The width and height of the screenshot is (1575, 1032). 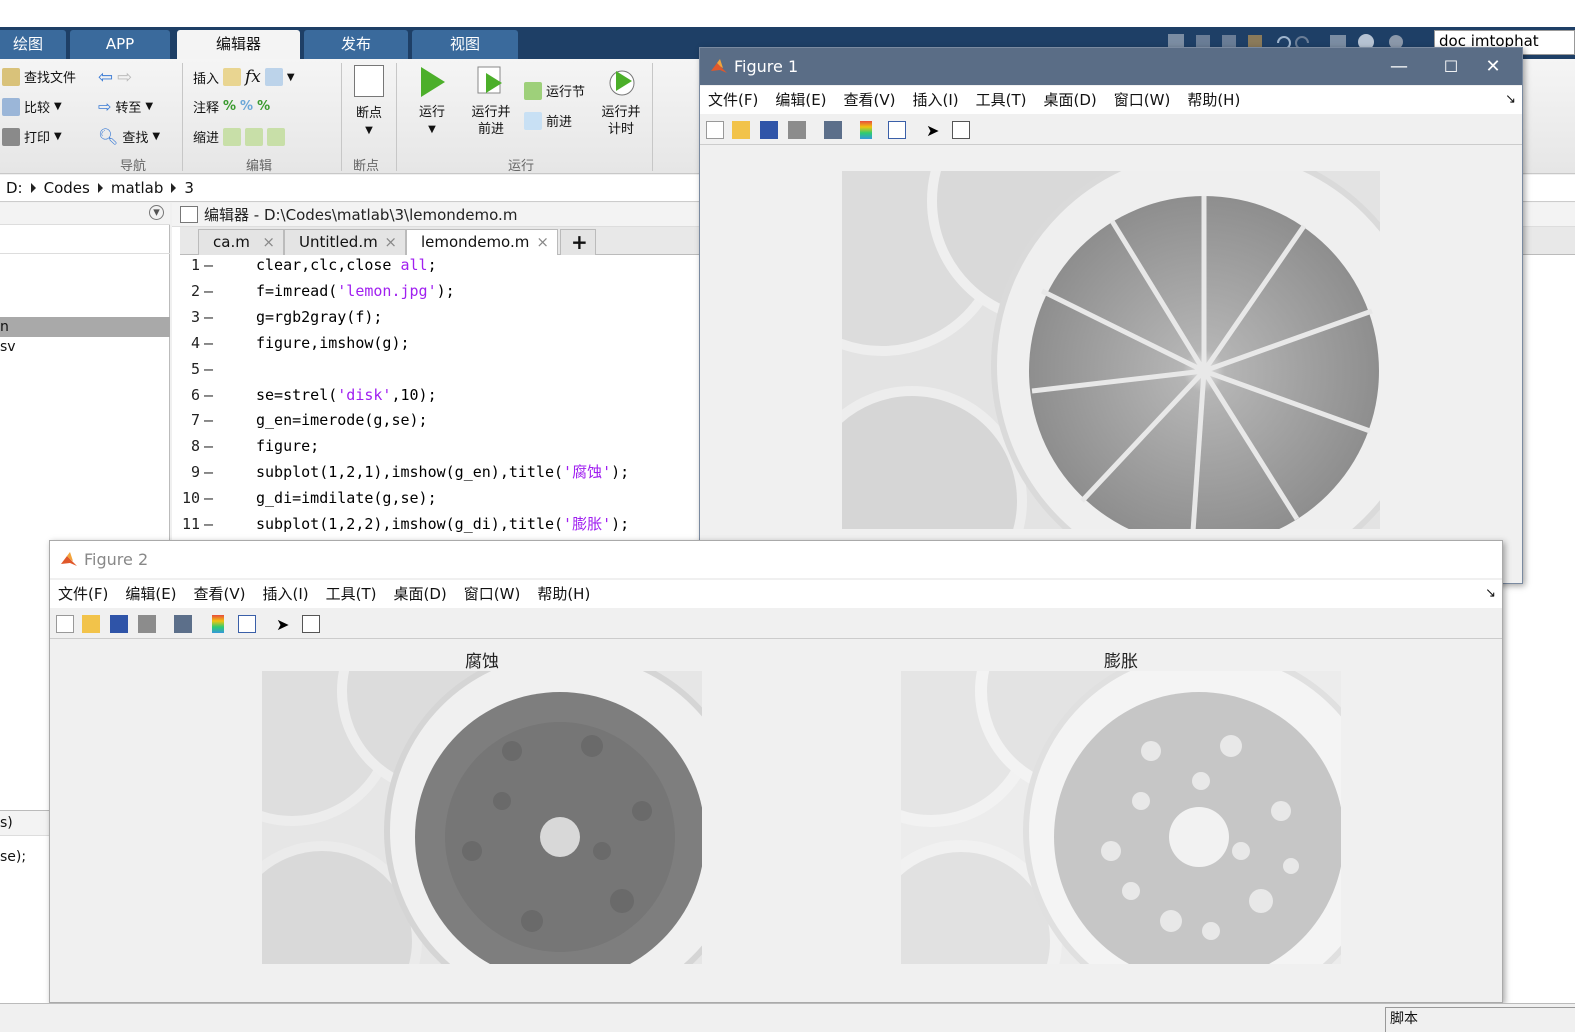 What do you see at coordinates (115, 77) in the screenshot?
I see `back-forward-buttons: ⇦ ⇨` at bounding box center [115, 77].